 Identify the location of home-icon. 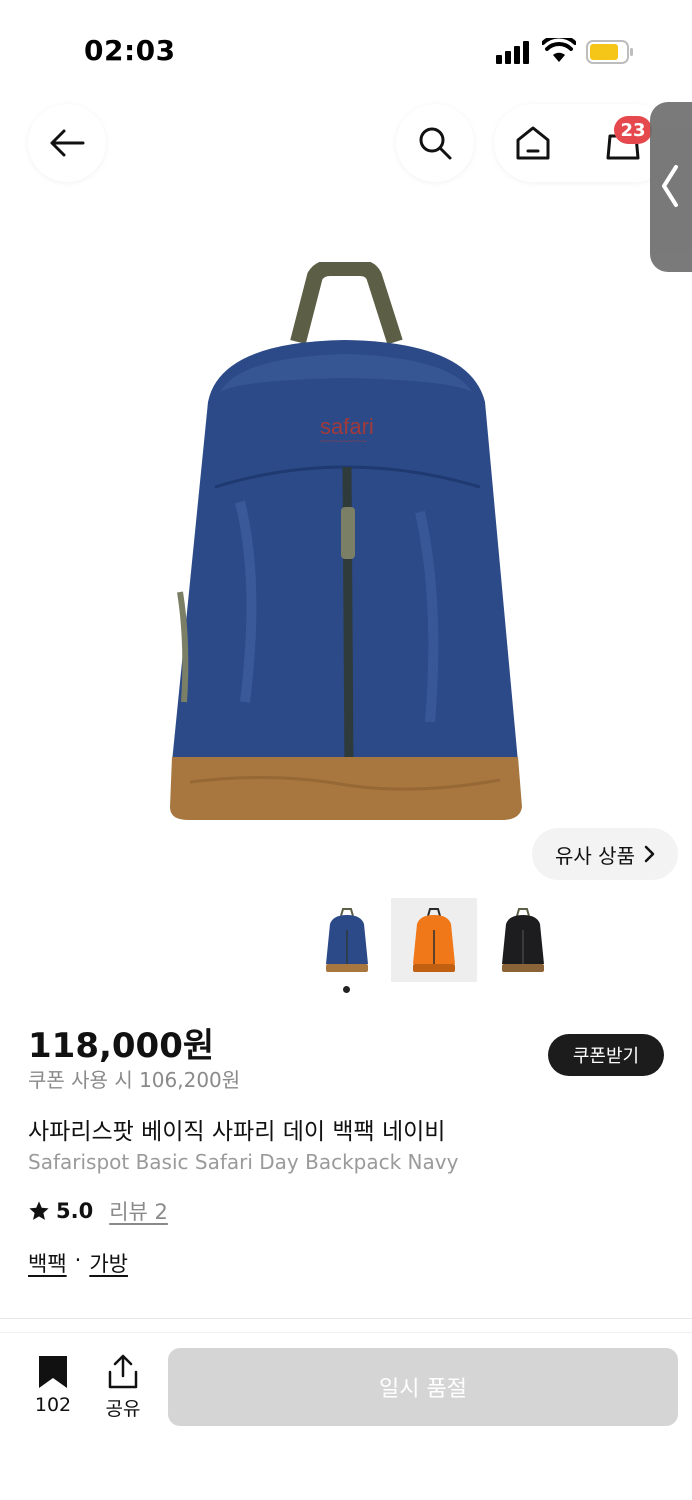
(533, 143).